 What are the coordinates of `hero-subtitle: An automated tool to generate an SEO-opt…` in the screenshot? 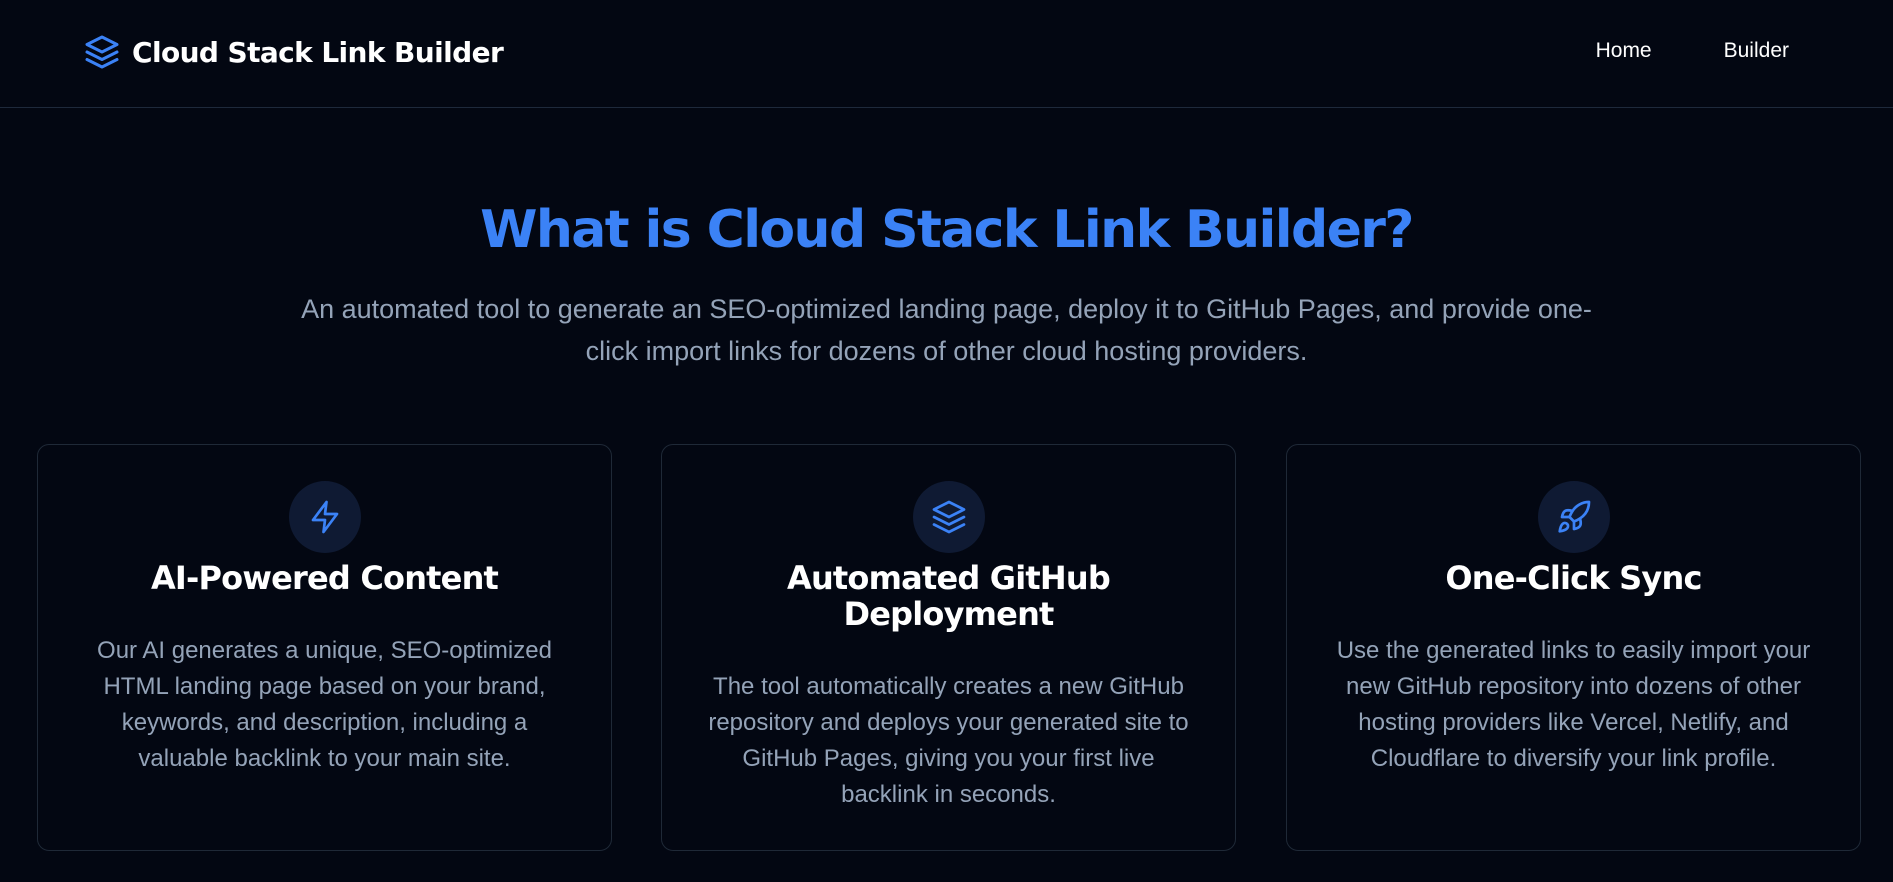 It's located at (946, 330).